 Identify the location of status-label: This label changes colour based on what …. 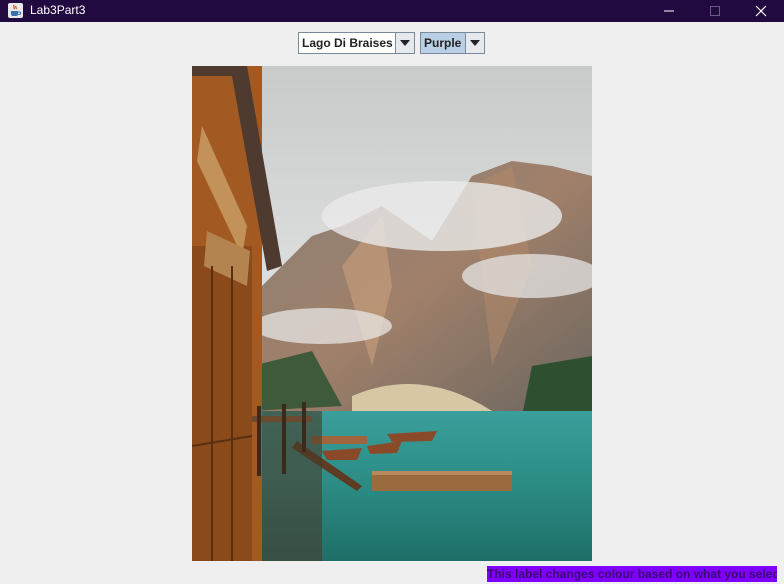
(632, 574).